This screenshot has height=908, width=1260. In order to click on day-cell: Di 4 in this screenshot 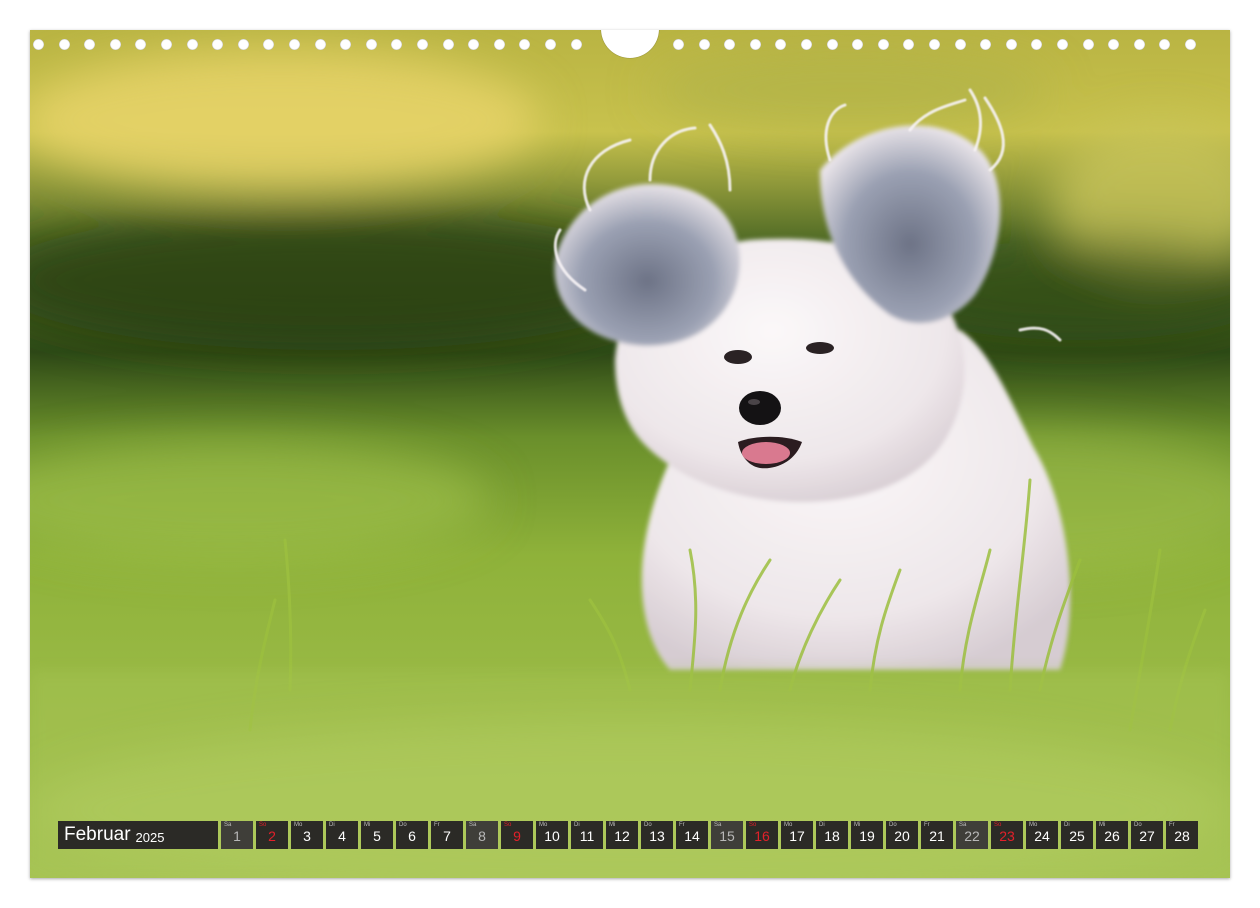, I will do `click(342, 835)`.